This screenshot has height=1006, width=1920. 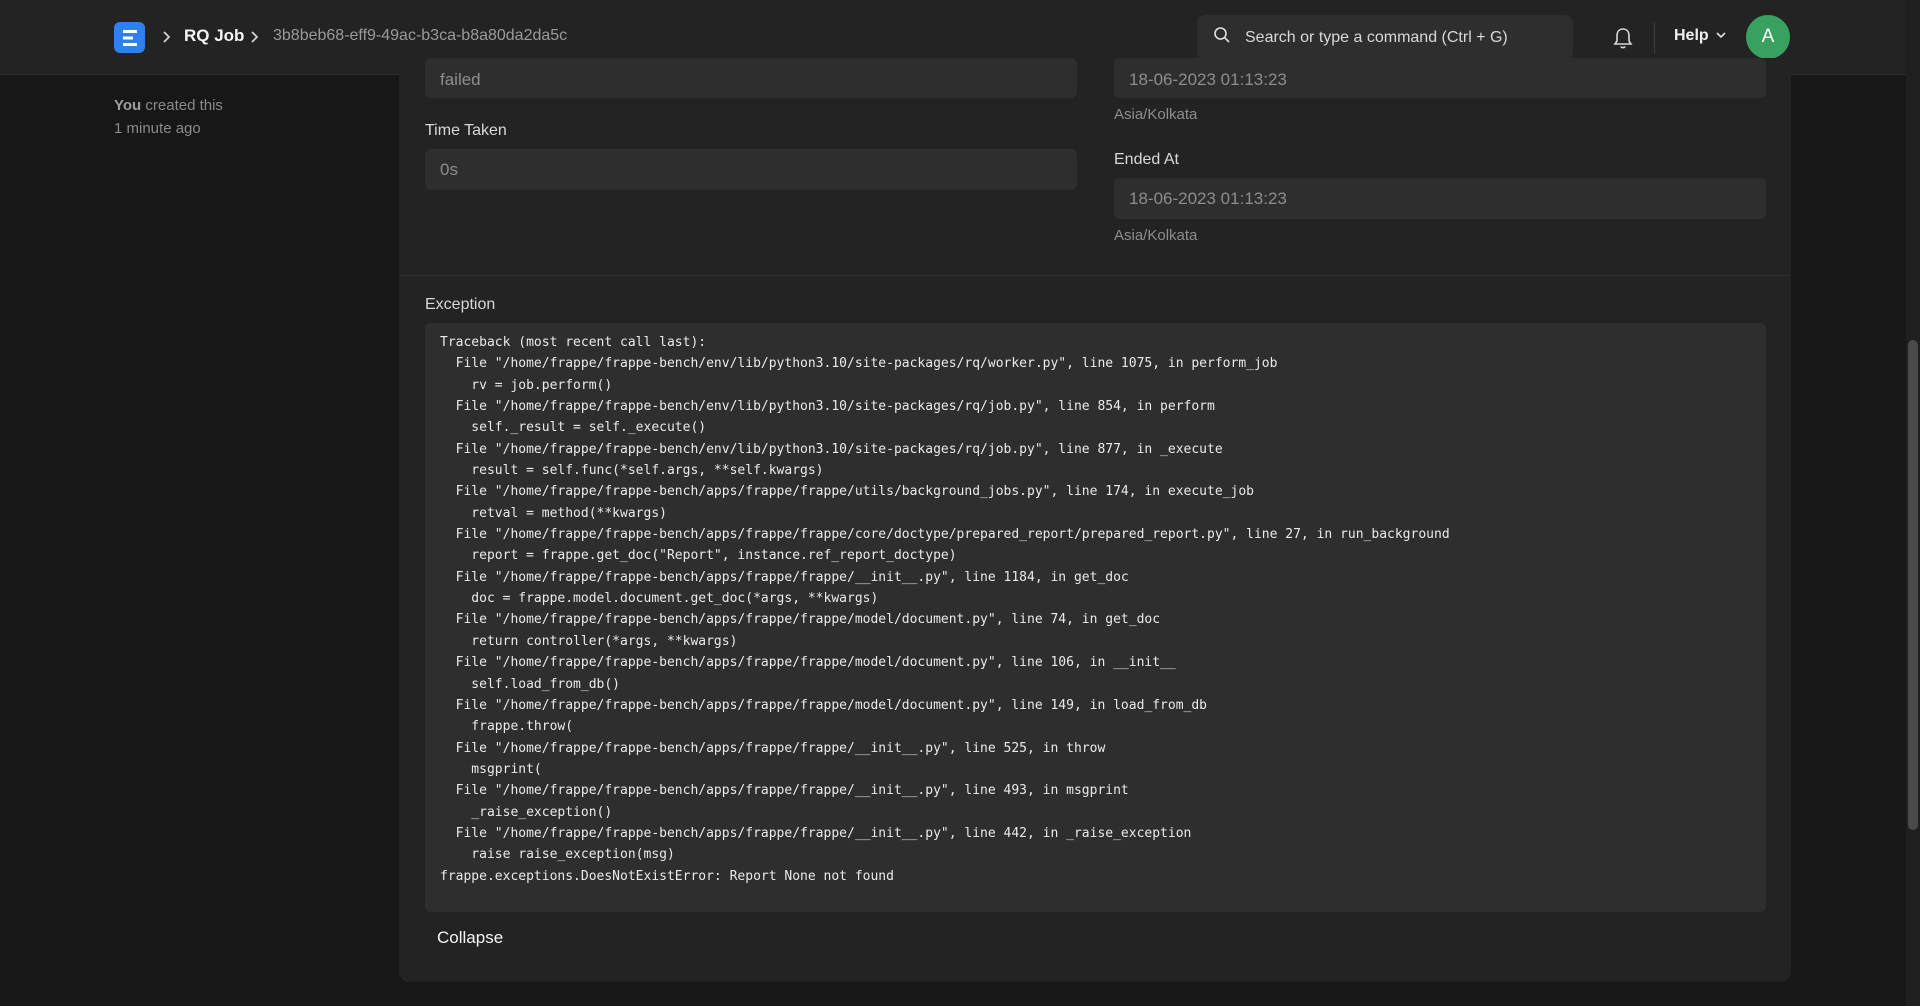 I want to click on time-taken-value: 0s, so click(x=449, y=169).